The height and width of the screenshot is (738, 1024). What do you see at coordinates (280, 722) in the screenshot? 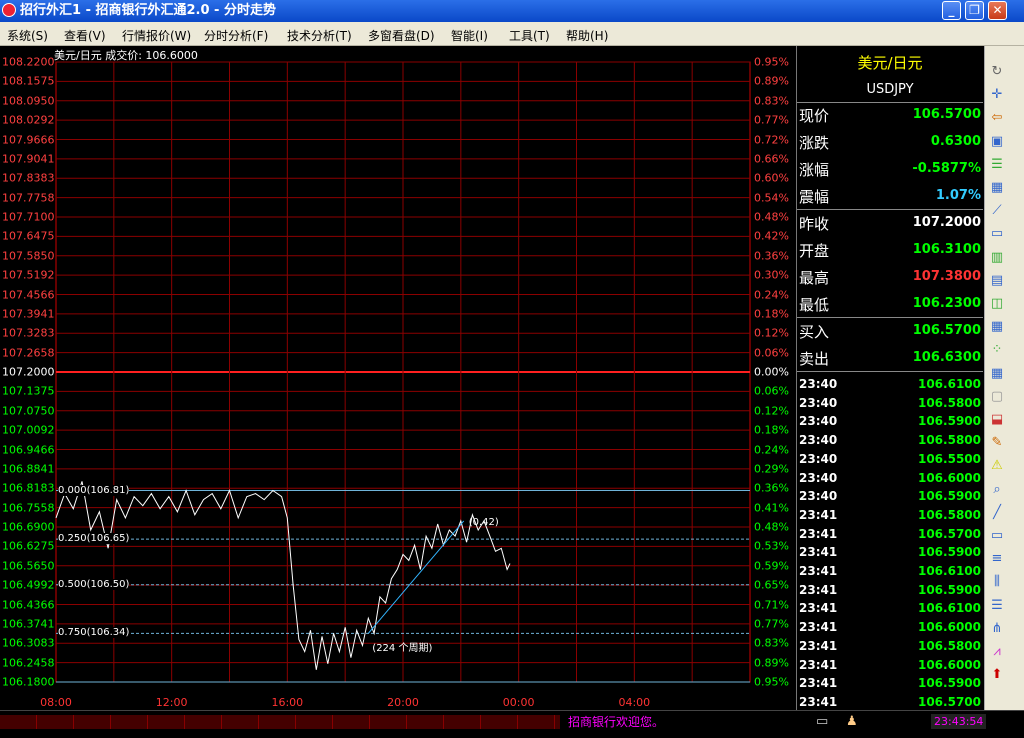
I see `status-tabs` at bounding box center [280, 722].